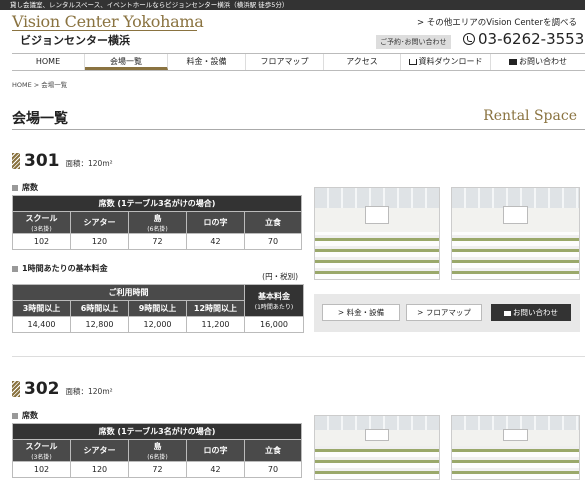 The height and width of the screenshot is (480, 585). Describe the element at coordinates (298, 356) in the screenshot. I see `section-divider` at that location.